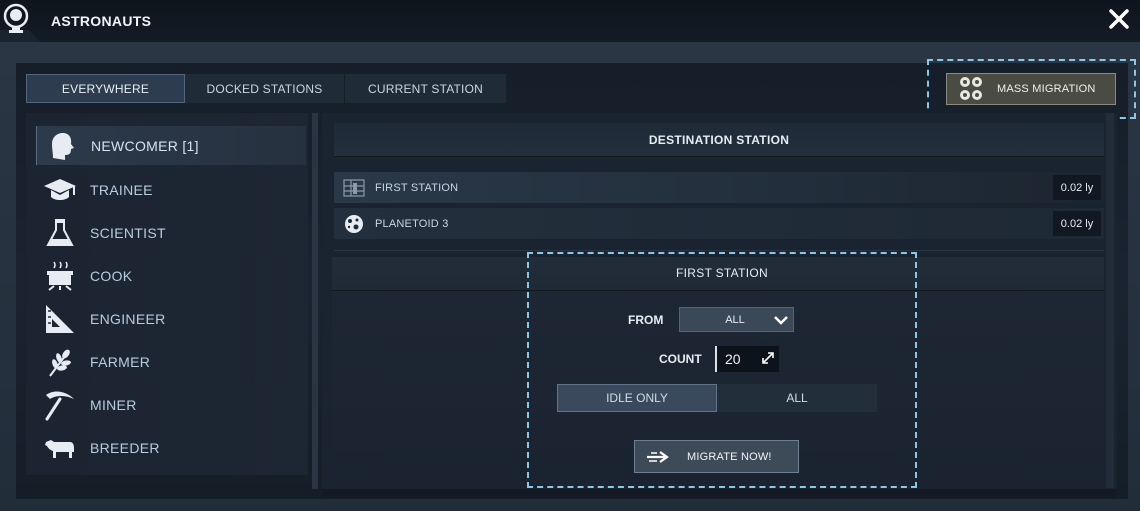 This screenshot has width=1140, height=511. What do you see at coordinates (171, 318) in the screenshot?
I see `profession-engineer: ENGINEER` at bounding box center [171, 318].